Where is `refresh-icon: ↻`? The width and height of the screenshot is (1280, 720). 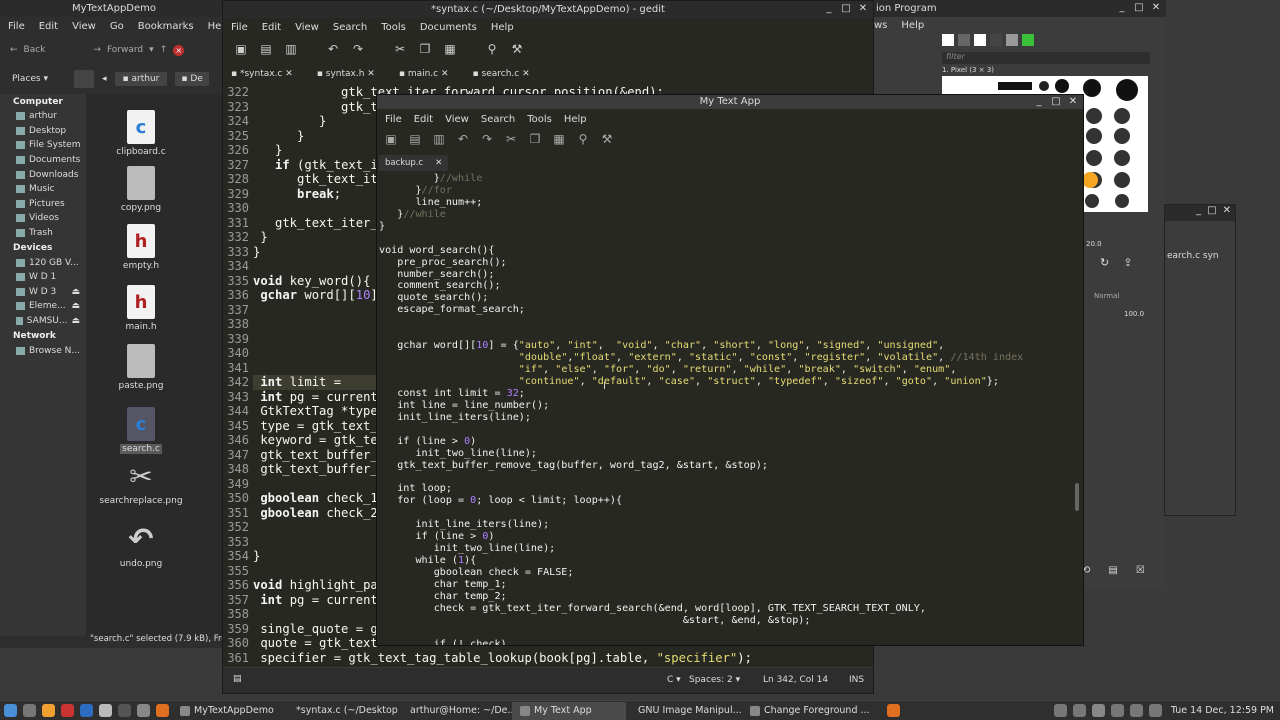 refresh-icon: ↻ is located at coordinates (1104, 262).